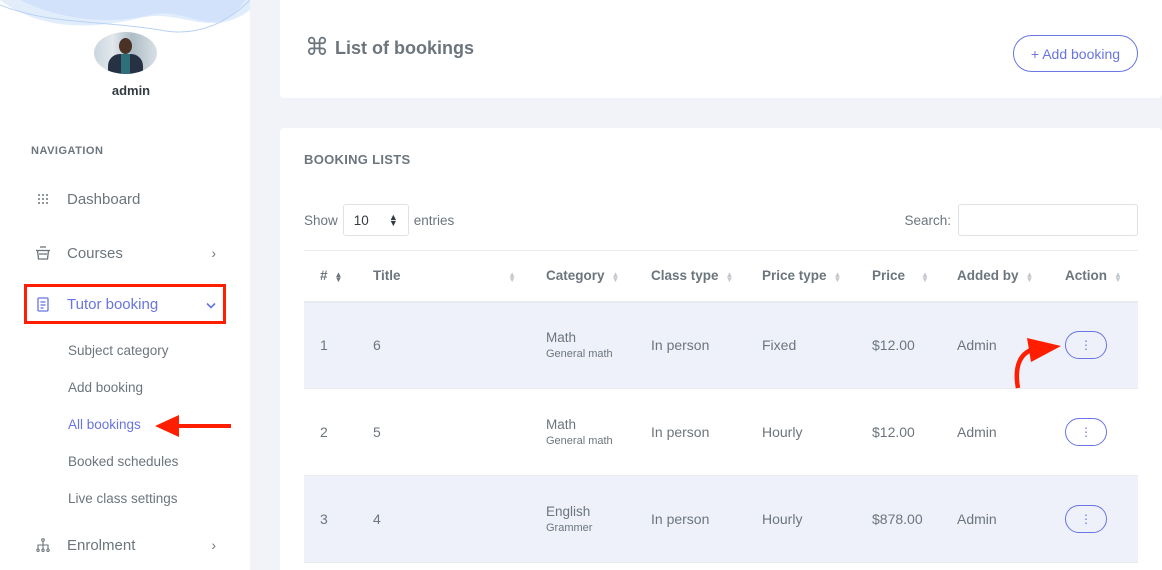 This screenshot has height=570, width=1162. What do you see at coordinates (898, 276) in the screenshot?
I see `column-header-price: Price ▲ ▼` at bounding box center [898, 276].